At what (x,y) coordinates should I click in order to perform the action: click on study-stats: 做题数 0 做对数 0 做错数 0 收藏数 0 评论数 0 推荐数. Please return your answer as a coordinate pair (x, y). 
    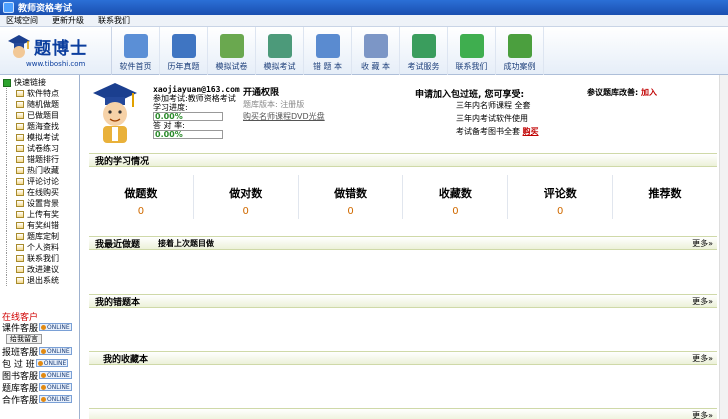
    Looking at the image, I should click on (403, 197).